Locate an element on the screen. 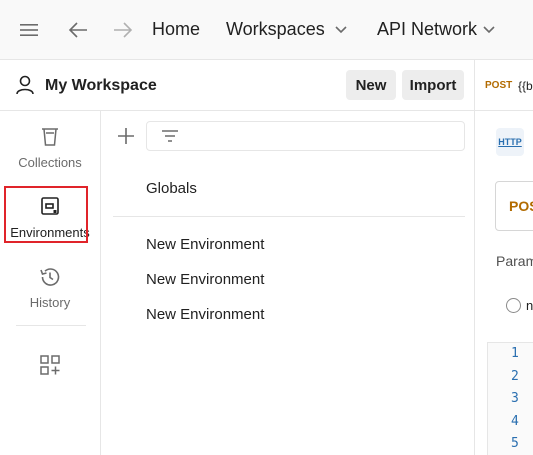 This screenshot has width=533, height=455. workspaces-label: Workspaces is located at coordinates (275, 29).